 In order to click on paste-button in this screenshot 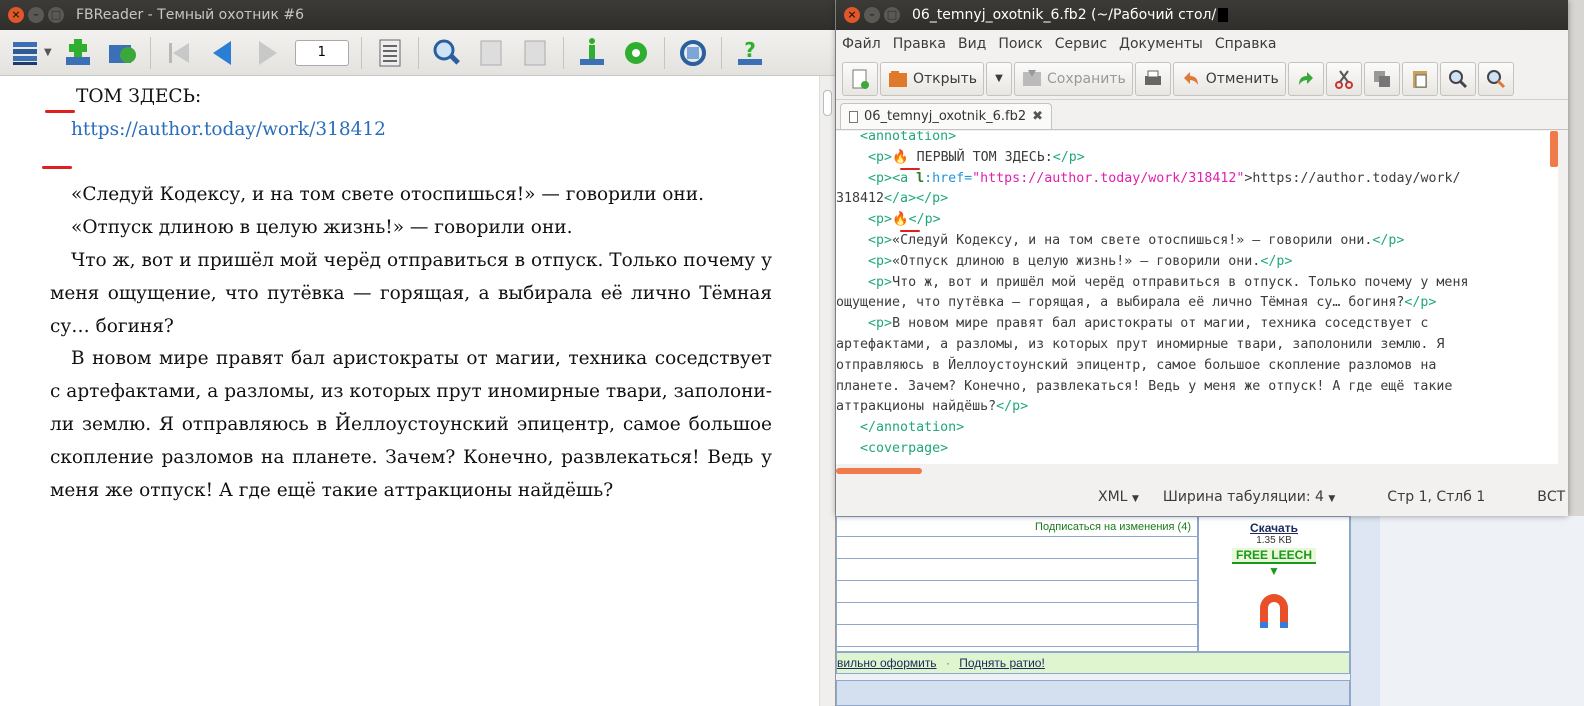, I will do `click(1419, 78)`.